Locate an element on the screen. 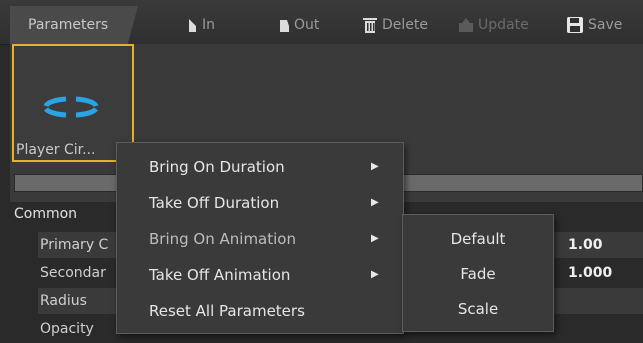 This screenshot has width=643, height=343. menu-item-label: Bring On Duration is located at coordinates (217, 167).